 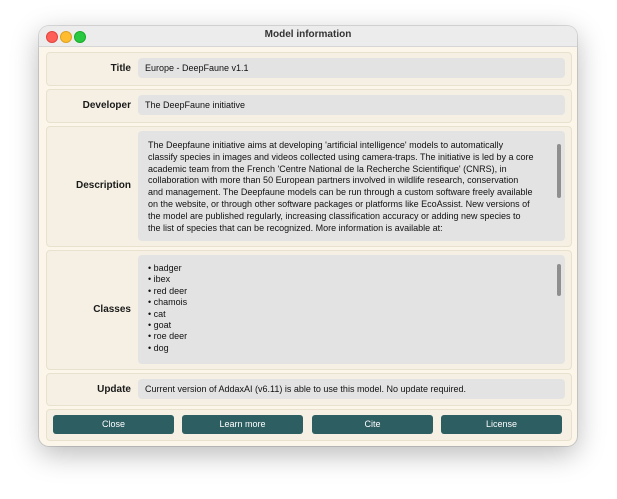 What do you see at coordinates (242, 424) in the screenshot?
I see `learn-more-button: Learn more` at bounding box center [242, 424].